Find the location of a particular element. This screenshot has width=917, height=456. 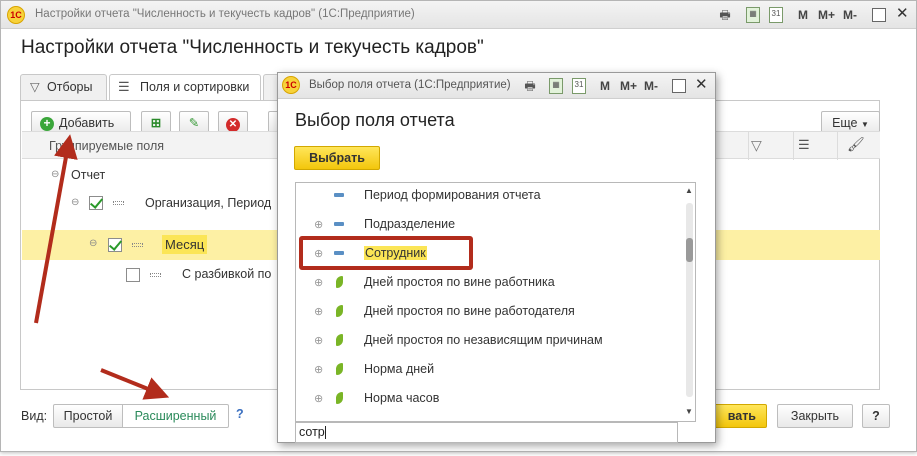

annotation-arrow-advanced is located at coordinates (135, 384).